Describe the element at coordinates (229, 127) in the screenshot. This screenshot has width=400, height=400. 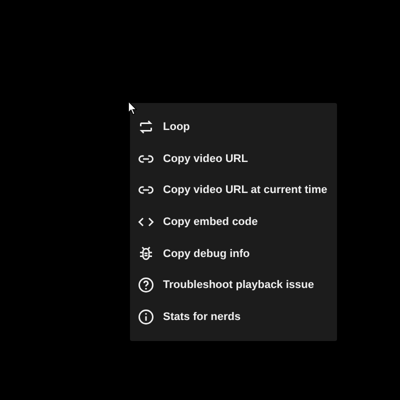
I see `menu-item: Loop` at that location.